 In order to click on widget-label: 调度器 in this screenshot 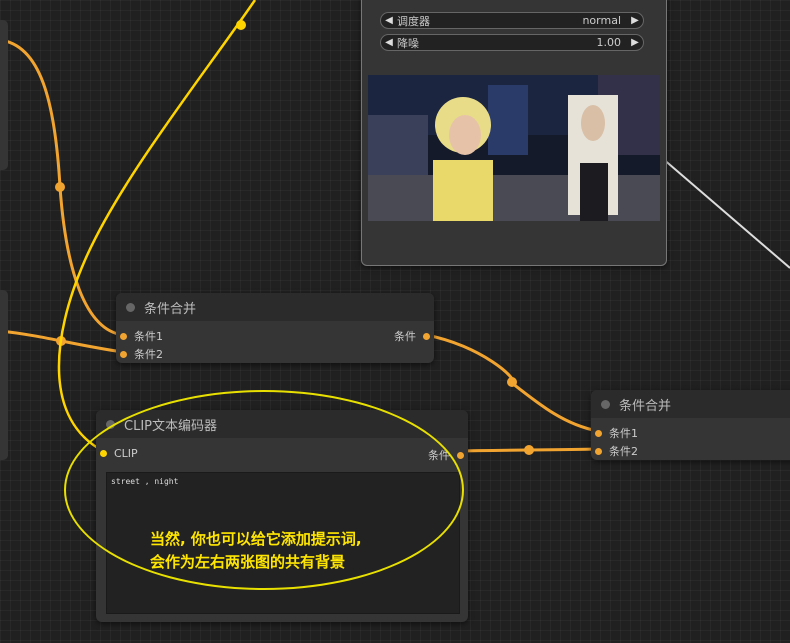, I will do `click(413, 21)`.